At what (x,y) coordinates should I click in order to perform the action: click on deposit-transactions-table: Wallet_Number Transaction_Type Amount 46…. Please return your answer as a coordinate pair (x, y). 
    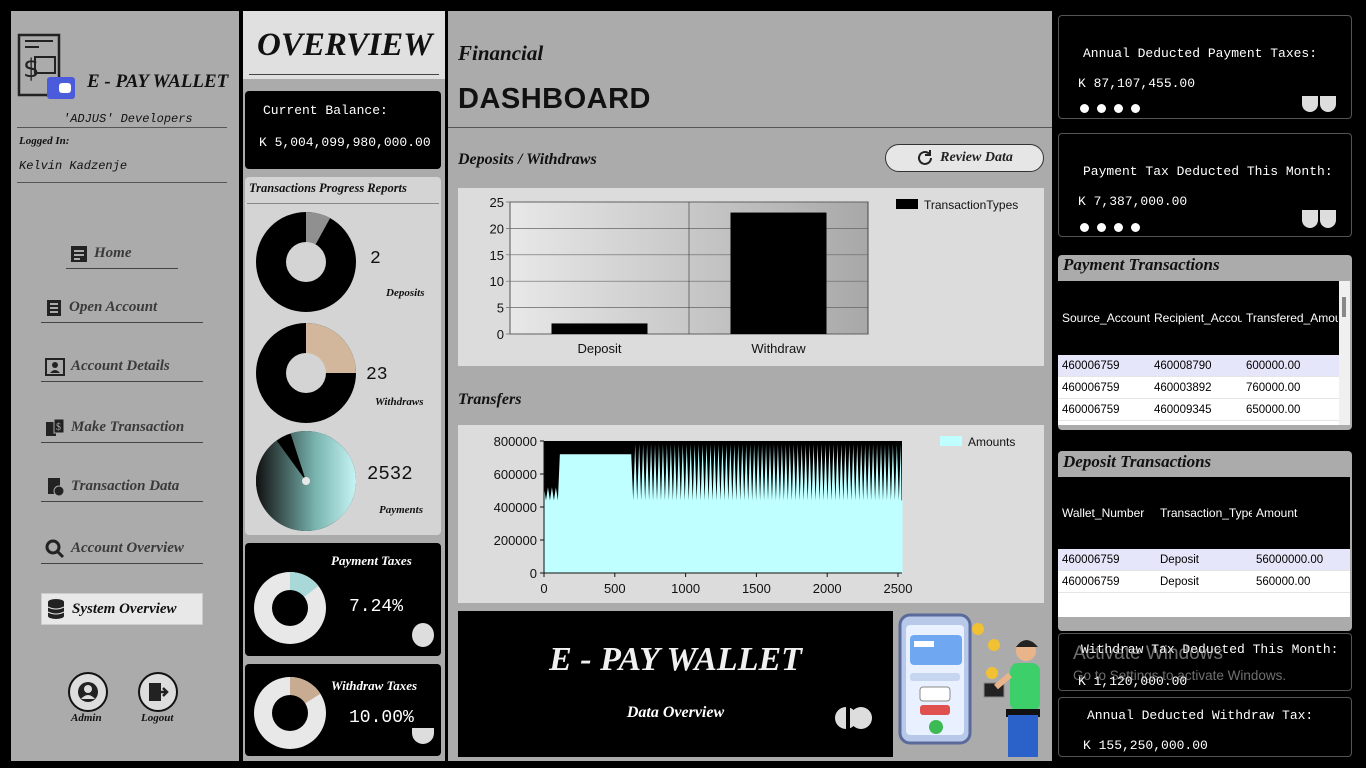
    Looking at the image, I should click on (1204, 547).